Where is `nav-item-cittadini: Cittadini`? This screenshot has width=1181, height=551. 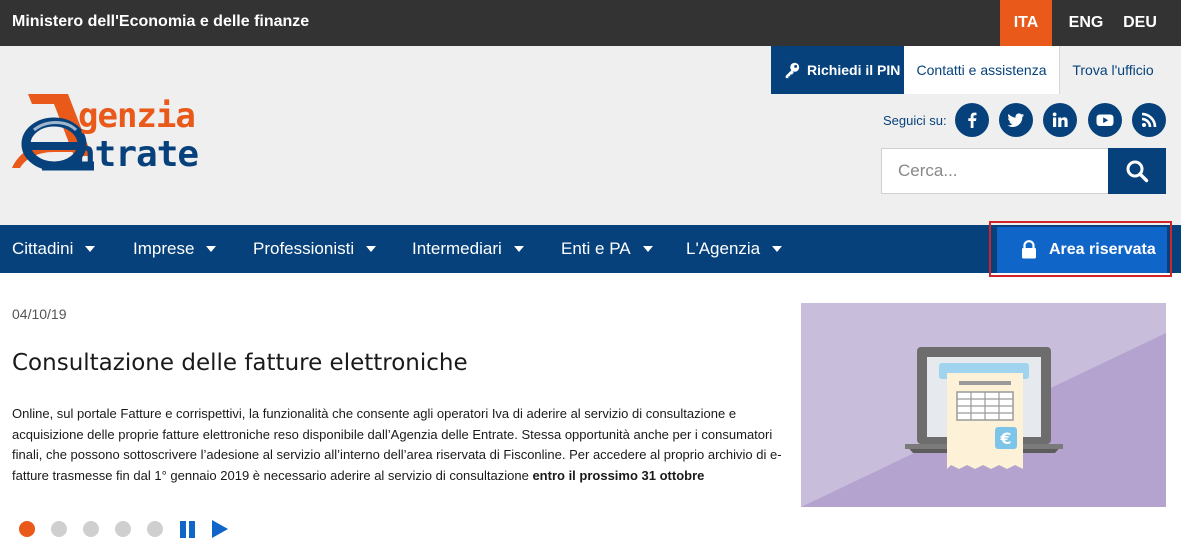
nav-item-cittadini: Cittadini is located at coordinates (54, 249).